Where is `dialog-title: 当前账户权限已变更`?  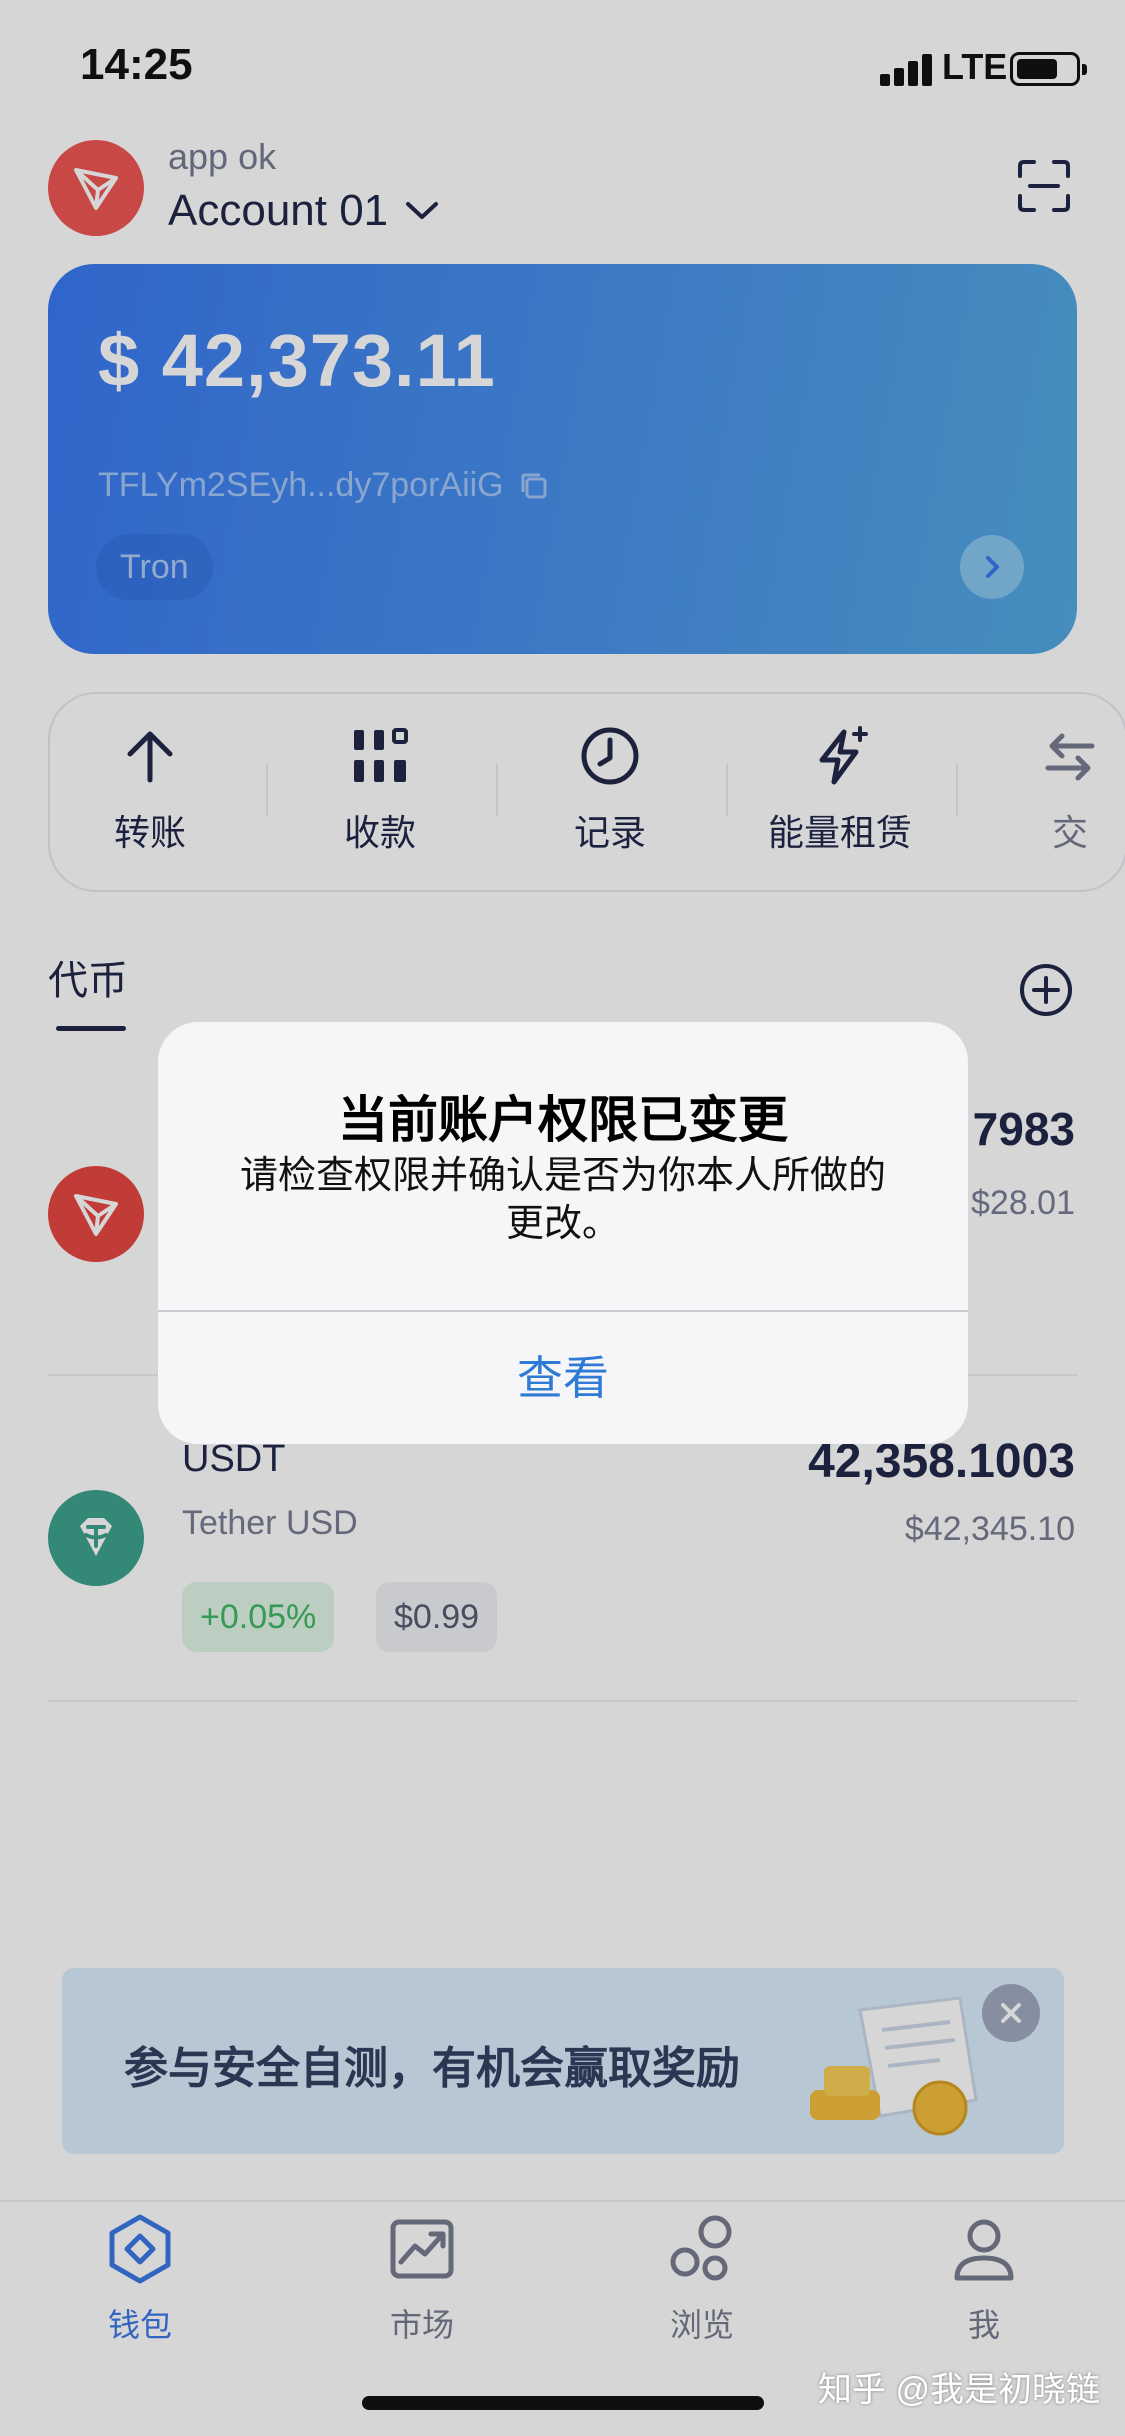 dialog-title: 当前账户权限已变更 is located at coordinates (563, 1120).